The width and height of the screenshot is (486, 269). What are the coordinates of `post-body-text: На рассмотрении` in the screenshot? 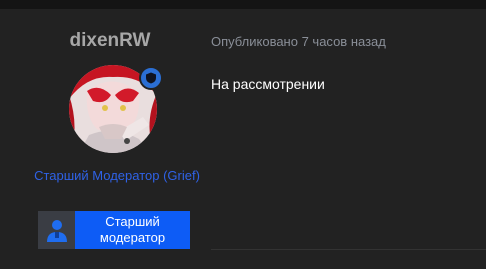 It's located at (268, 84).